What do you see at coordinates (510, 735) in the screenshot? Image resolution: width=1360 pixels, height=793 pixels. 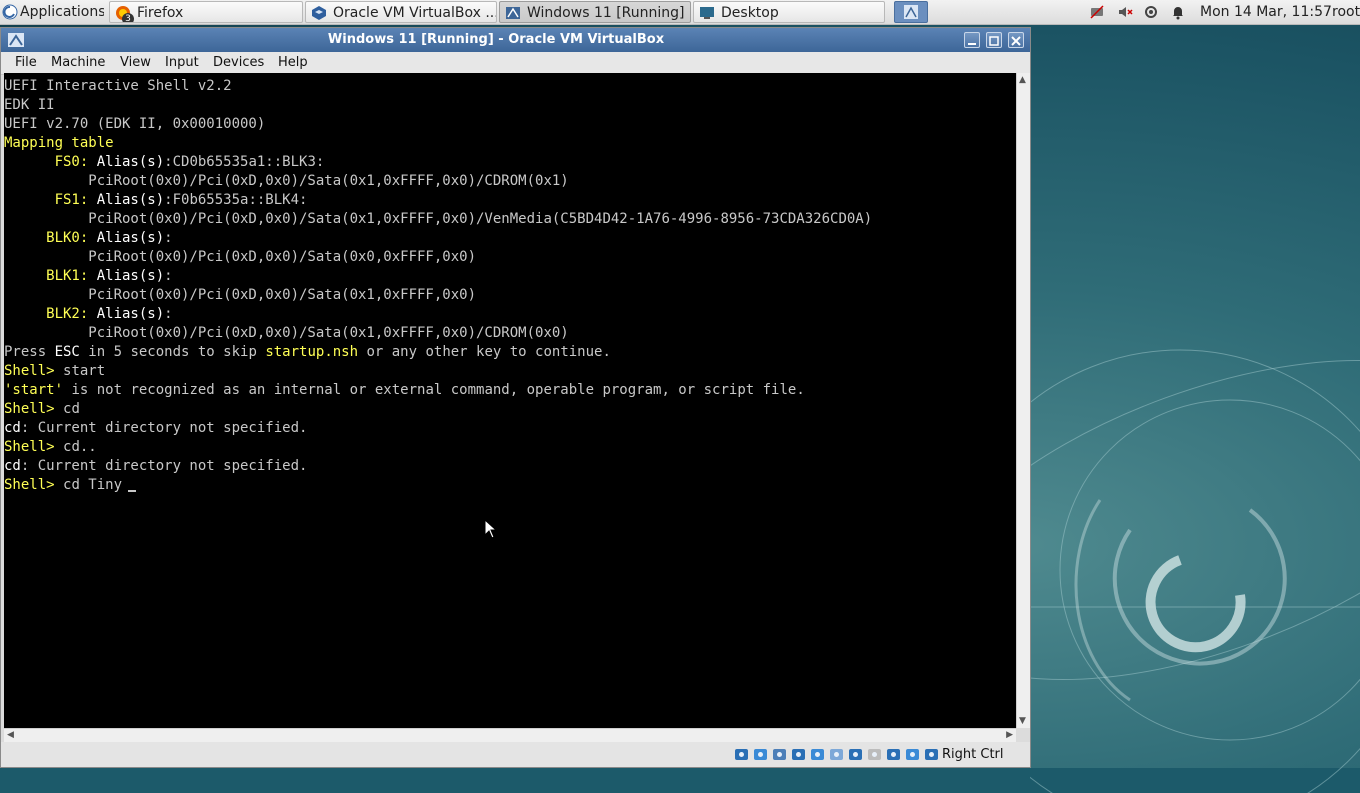 I see `horizontal-scrollbar: ◀ ▶` at bounding box center [510, 735].